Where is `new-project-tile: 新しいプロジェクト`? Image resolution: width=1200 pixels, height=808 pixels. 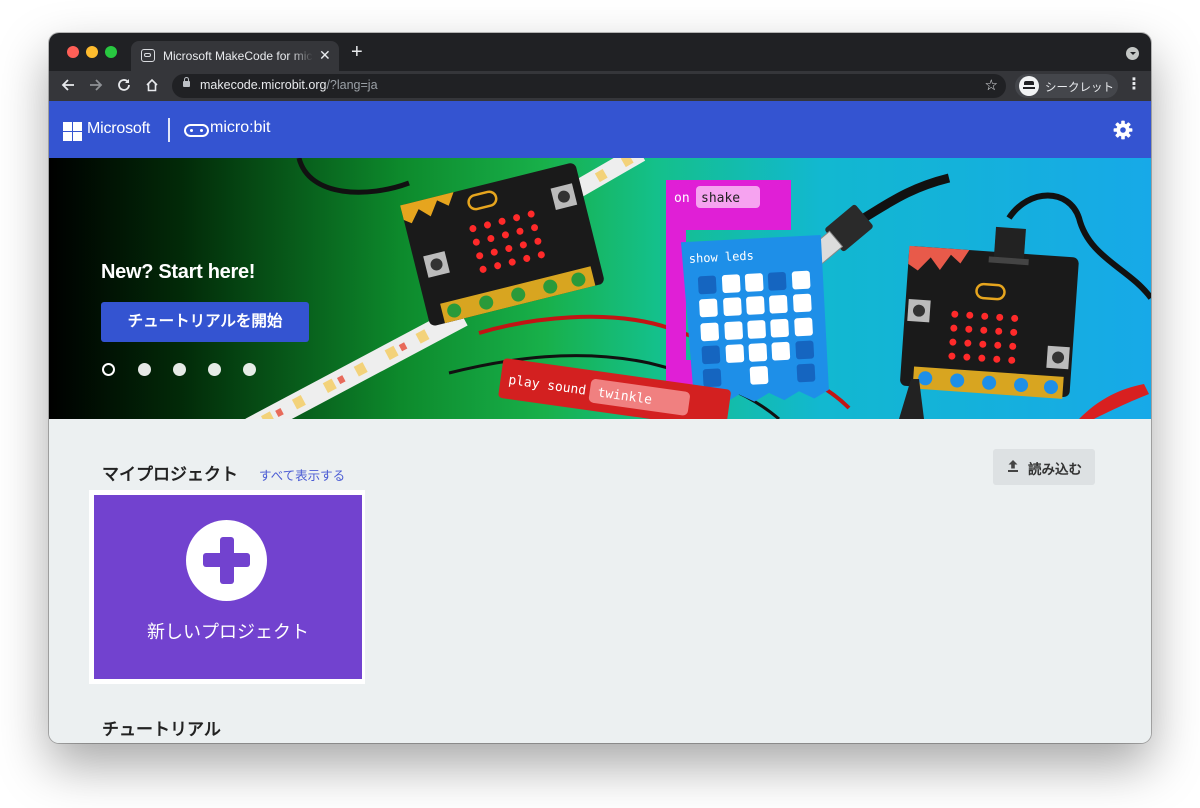 new-project-tile: 新しいプロジェクト is located at coordinates (228, 587).